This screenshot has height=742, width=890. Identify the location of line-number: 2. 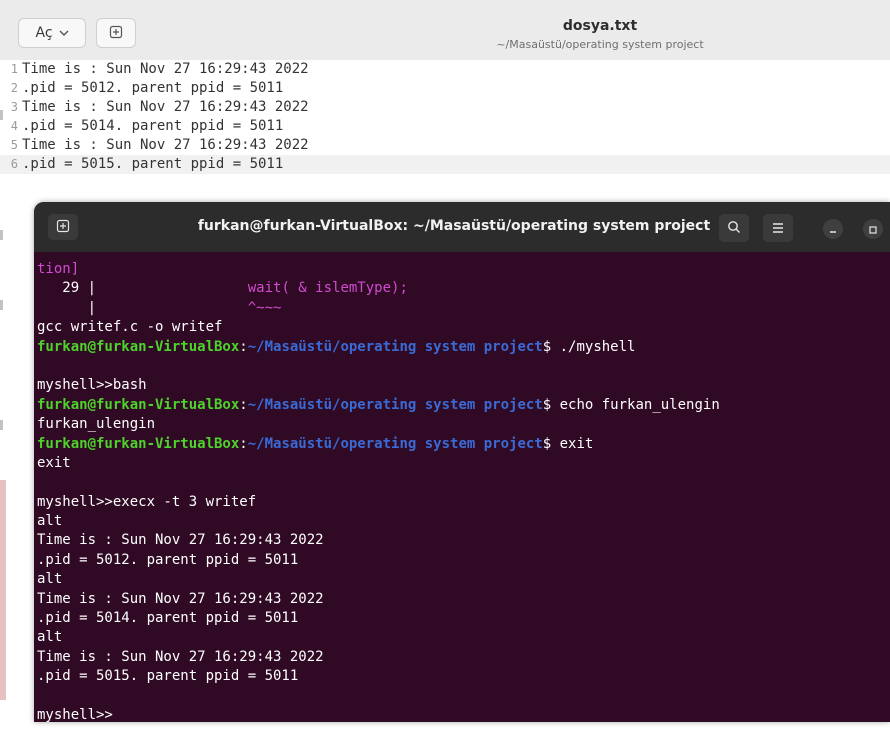
(14, 88).